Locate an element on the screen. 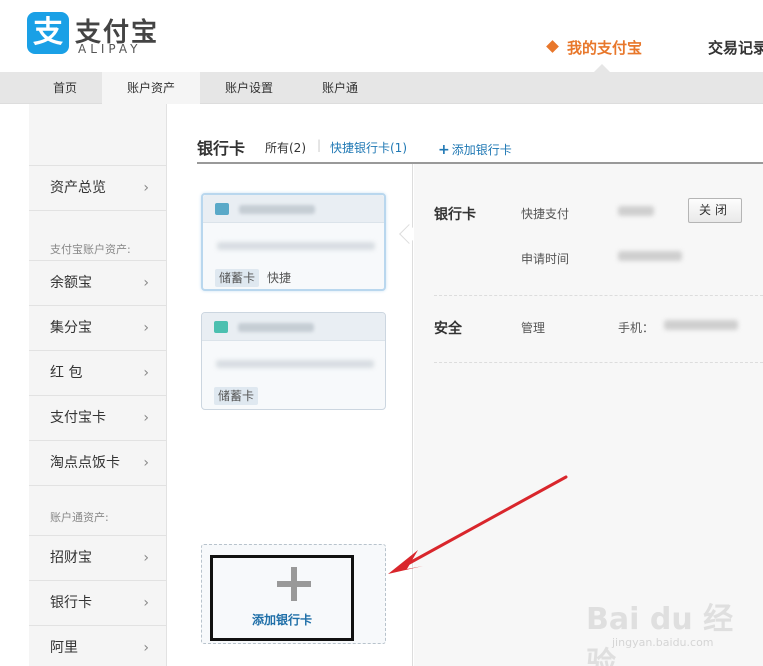 This screenshot has width=763, height=666. sidebar-item-overview: 资产总览 › is located at coordinates (97, 187).